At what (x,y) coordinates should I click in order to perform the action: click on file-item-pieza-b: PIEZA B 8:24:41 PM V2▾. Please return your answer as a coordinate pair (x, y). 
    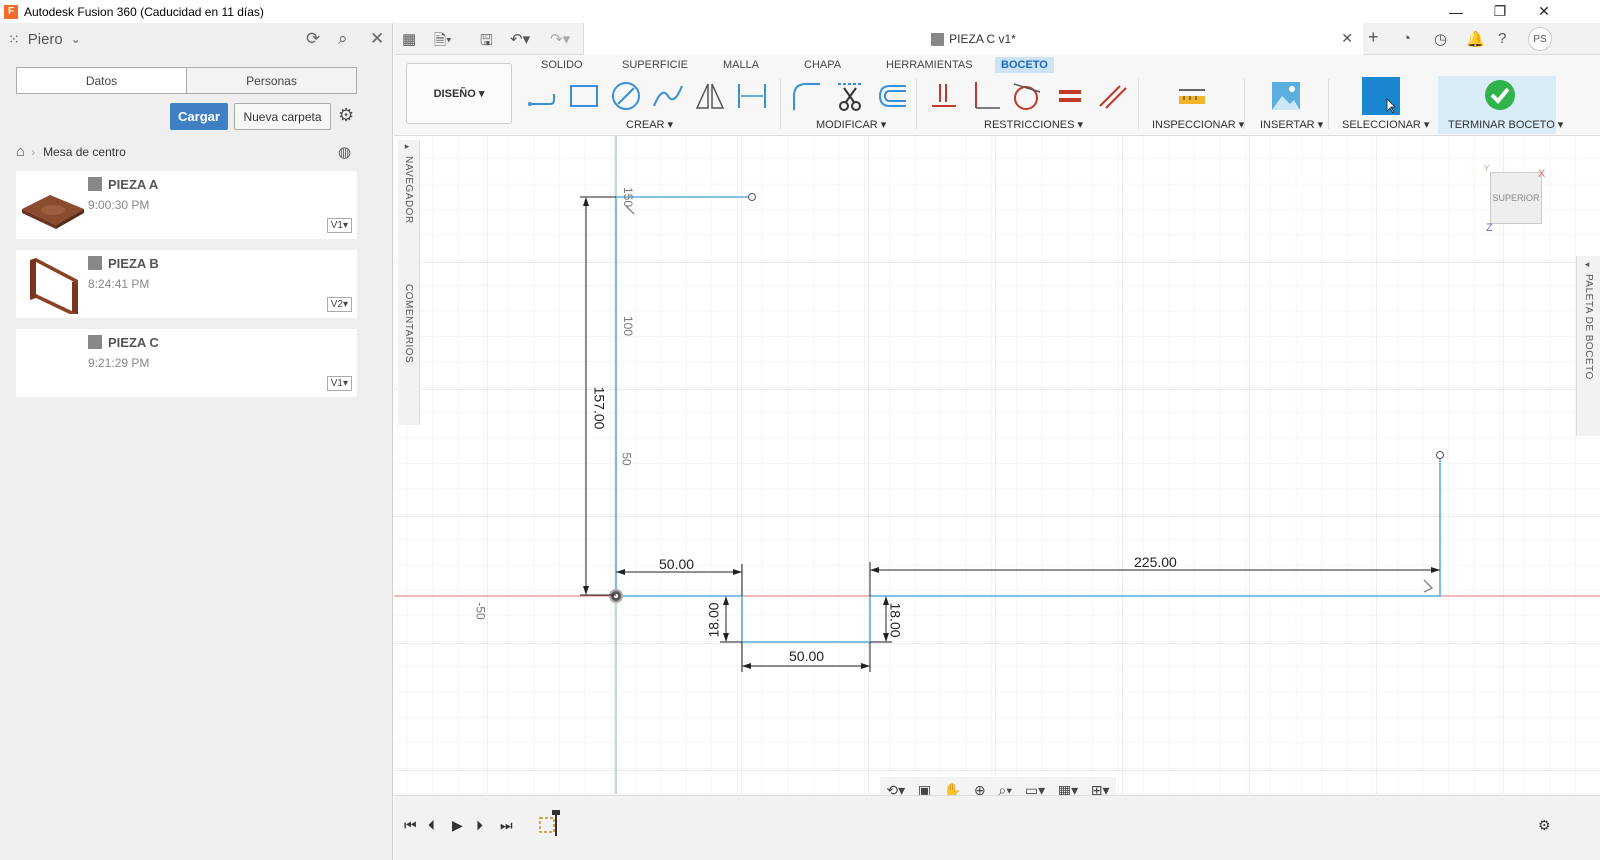
    Looking at the image, I should click on (186, 284).